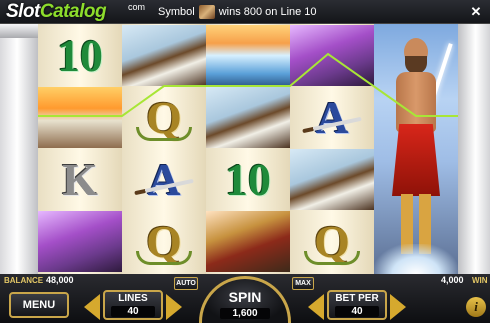  I want to click on win-value: 4,000, so click(452, 280).